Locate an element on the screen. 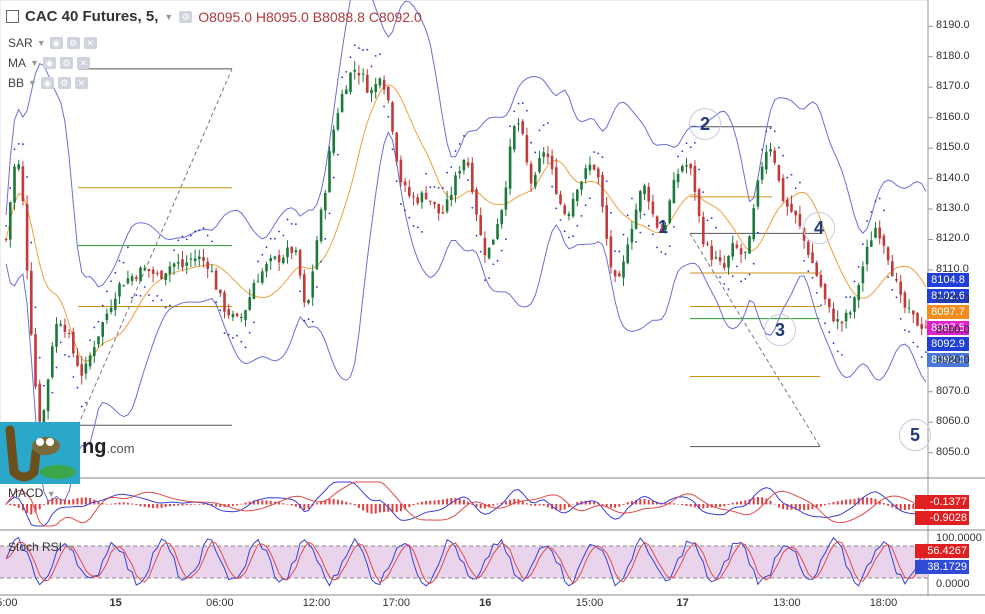  indicator-sar: SAR ▼ ◉ ⚙ ✕ is located at coordinates (52, 43).